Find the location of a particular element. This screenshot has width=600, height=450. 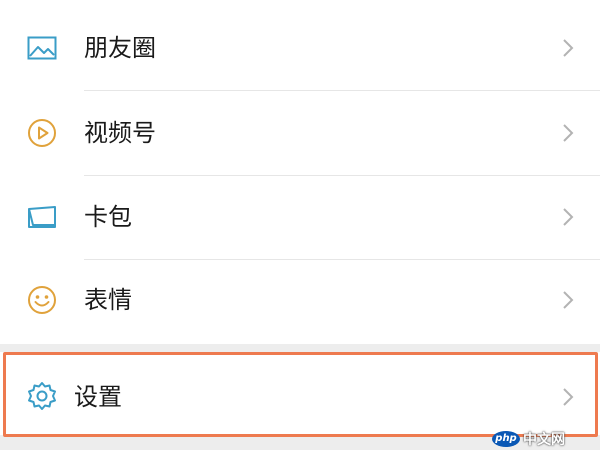

watermark-text: 中文网 is located at coordinates (544, 440).